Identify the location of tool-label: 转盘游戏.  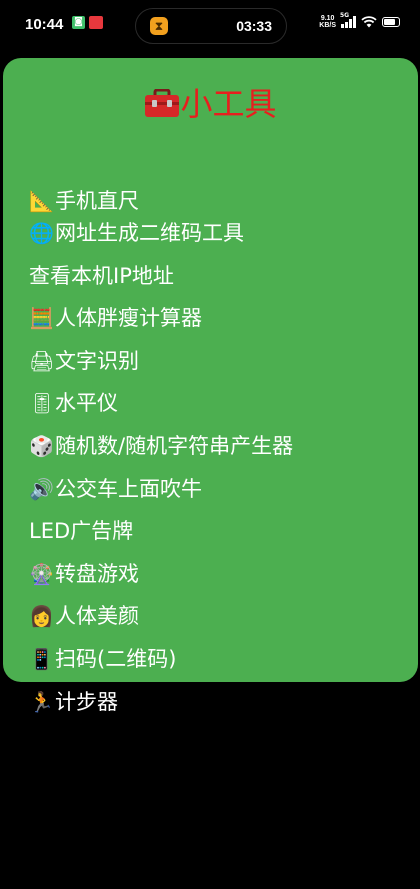
(97, 574).